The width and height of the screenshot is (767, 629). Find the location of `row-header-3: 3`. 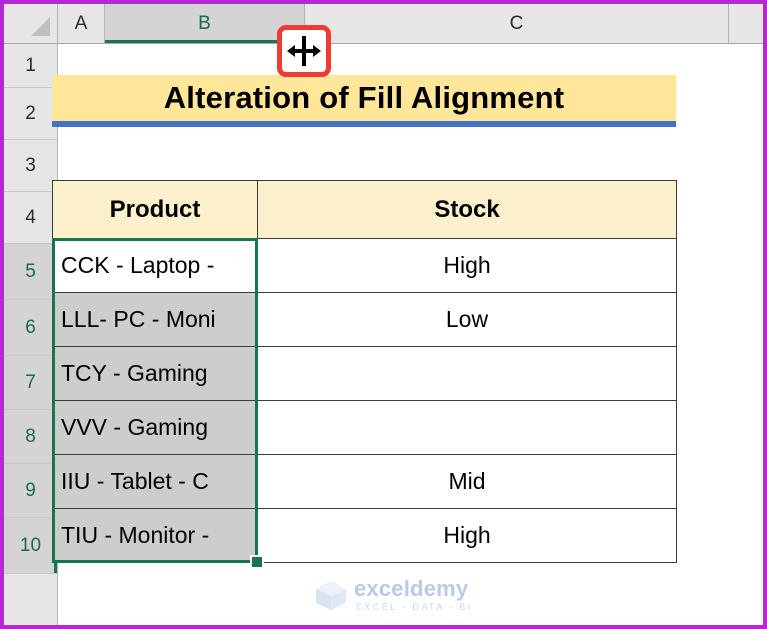

row-header-3: 3 is located at coordinates (30, 166).